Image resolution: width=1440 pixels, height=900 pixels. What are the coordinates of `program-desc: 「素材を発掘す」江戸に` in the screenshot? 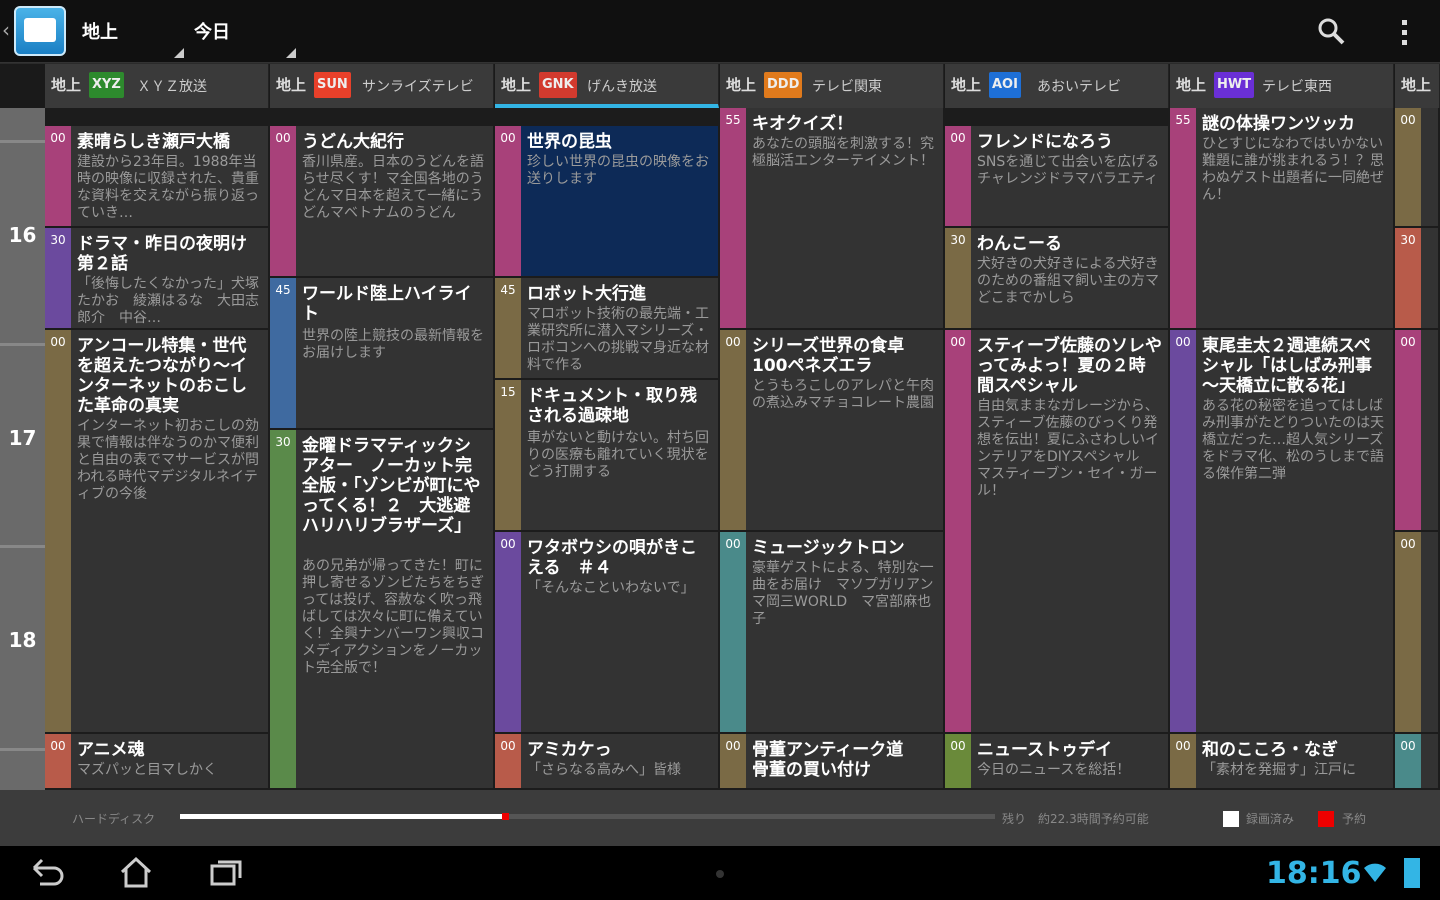 It's located at (1279, 770).